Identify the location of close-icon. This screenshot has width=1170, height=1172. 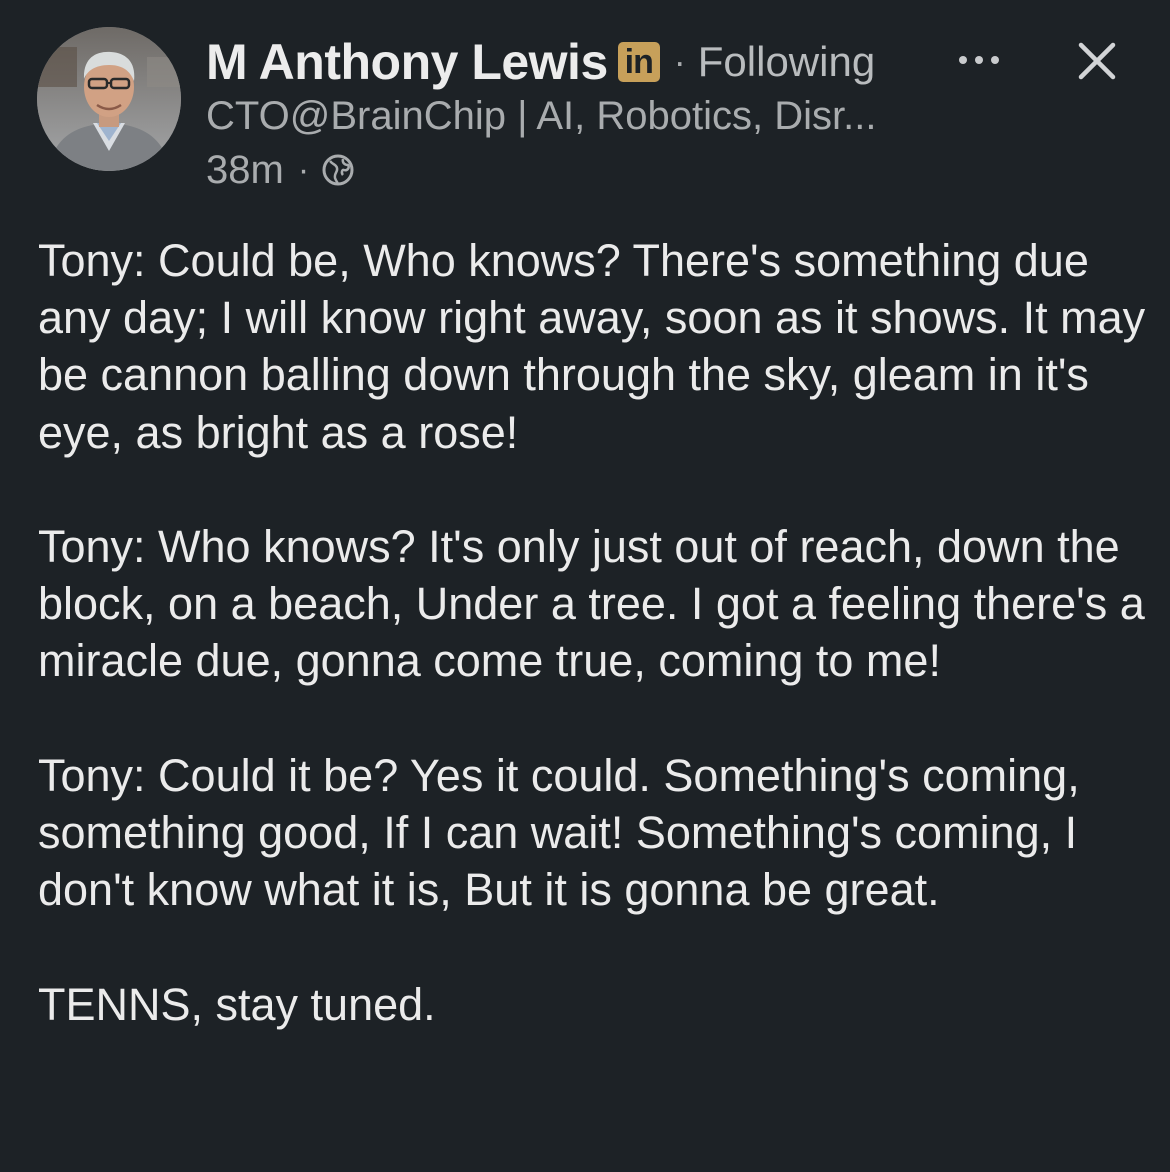
(1097, 61).